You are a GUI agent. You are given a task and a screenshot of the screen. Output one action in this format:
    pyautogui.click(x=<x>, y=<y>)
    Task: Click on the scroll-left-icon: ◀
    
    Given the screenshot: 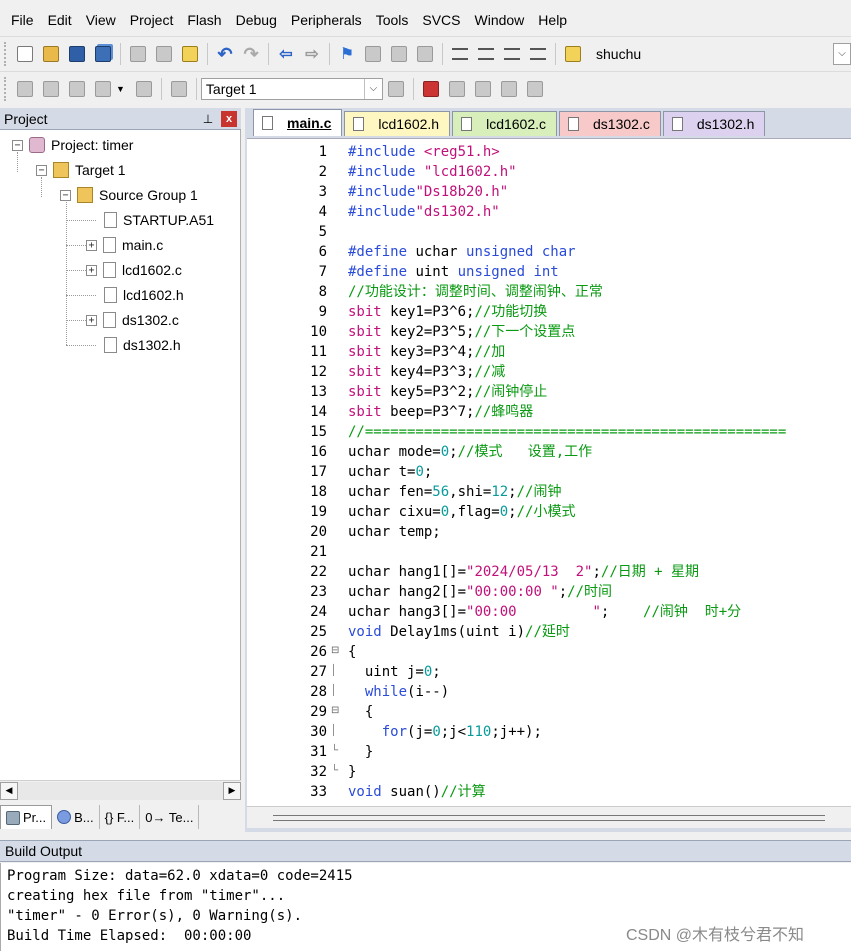 What is the action you would take?
    pyautogui.click(x=9, y=790)
    